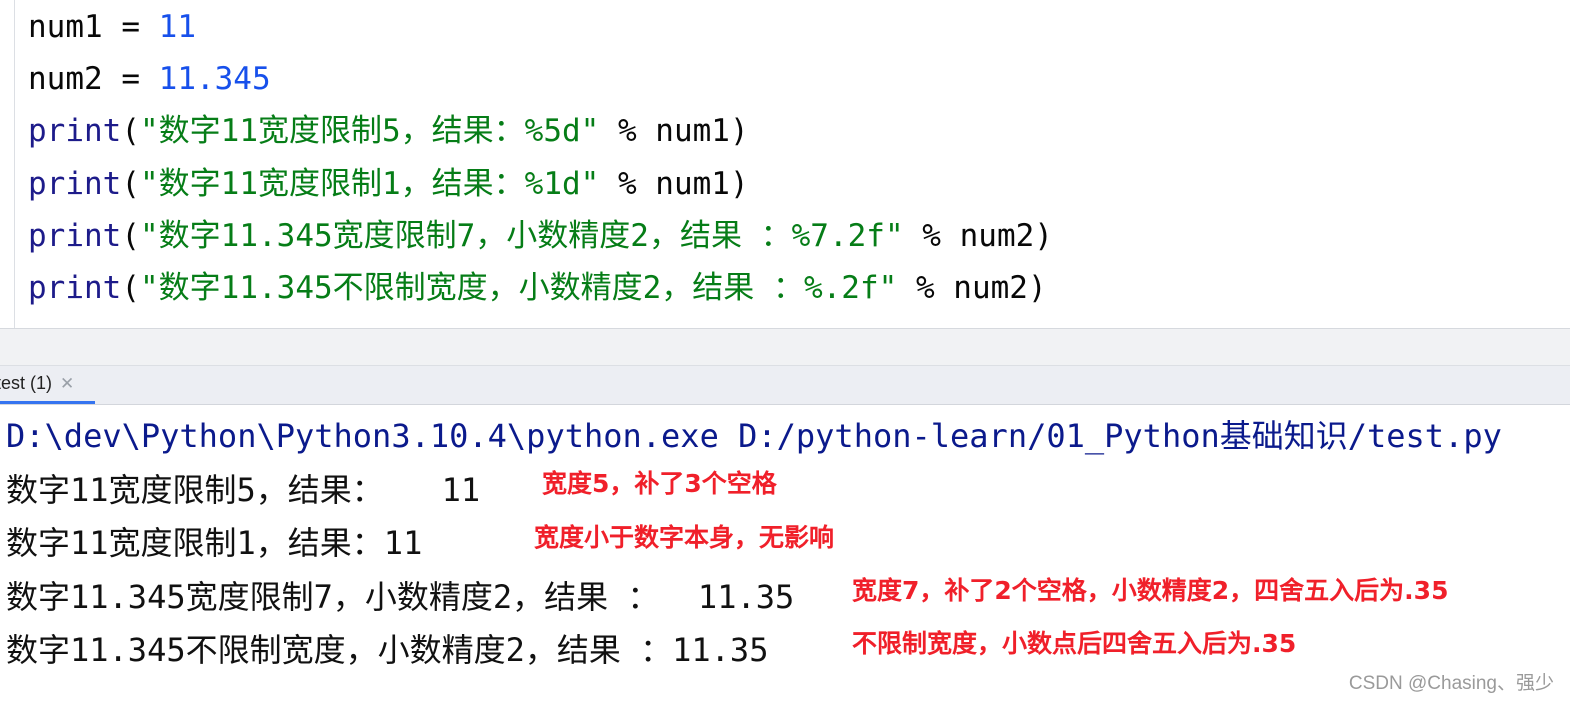 The width and height of the screenshot is (1570, 703). I want to click on code-token: "数字11.345不限制宽度，小数精度2，结果 ：%.2f", so click(519, 288).